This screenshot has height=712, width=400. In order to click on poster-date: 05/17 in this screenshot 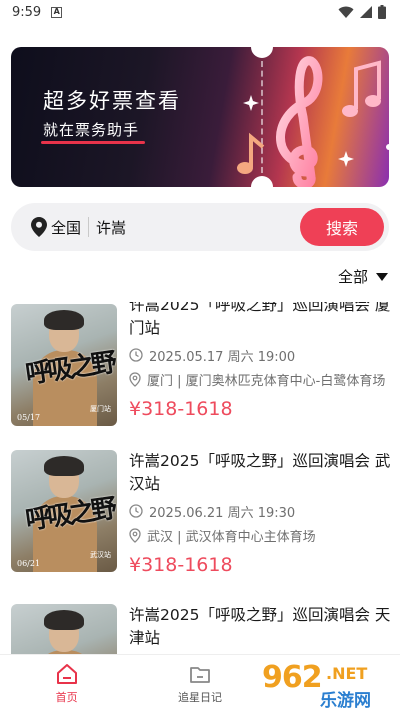, I will do `click(29, 417)`.